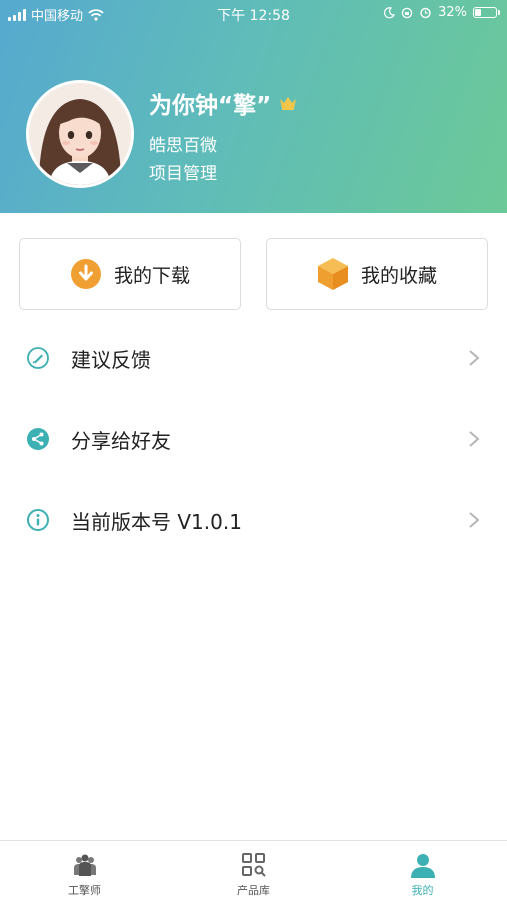 Image resolution: width=507 pixels, height=900 pixels. I want to click on avatar-illustration, so click(80, 134).